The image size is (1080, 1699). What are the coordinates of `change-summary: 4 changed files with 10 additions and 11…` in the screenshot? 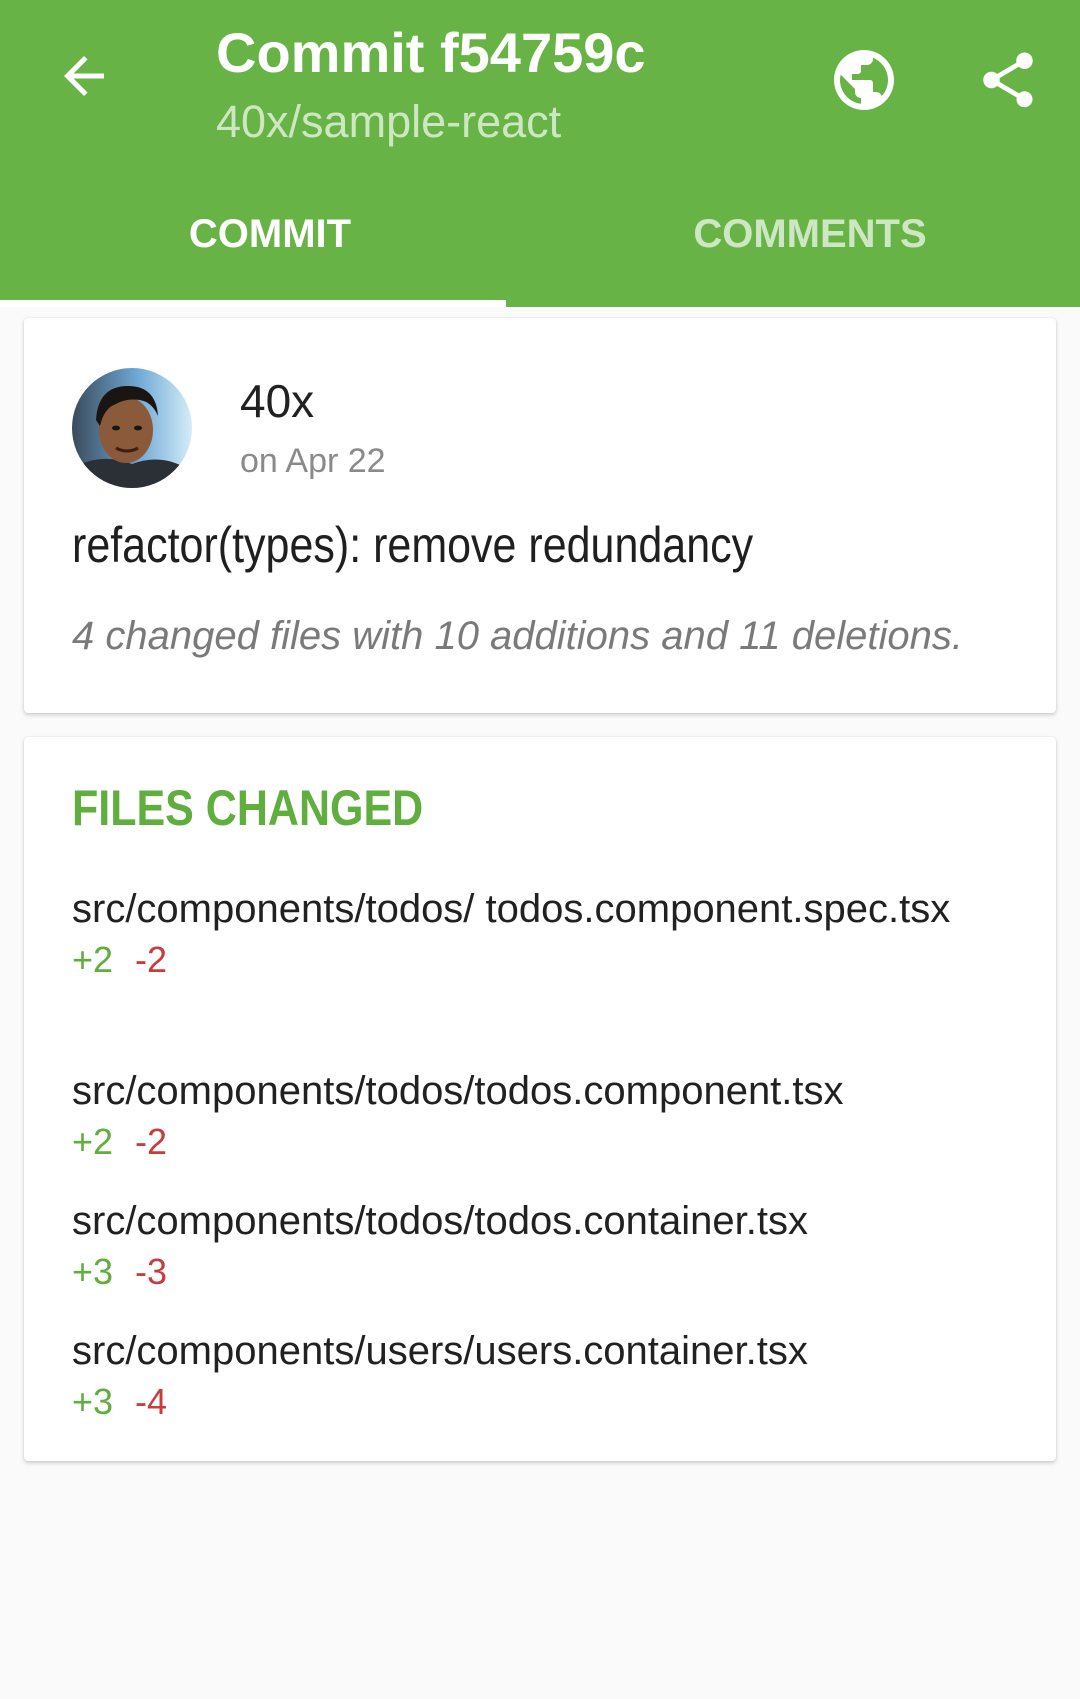 It's located at (517, 636).